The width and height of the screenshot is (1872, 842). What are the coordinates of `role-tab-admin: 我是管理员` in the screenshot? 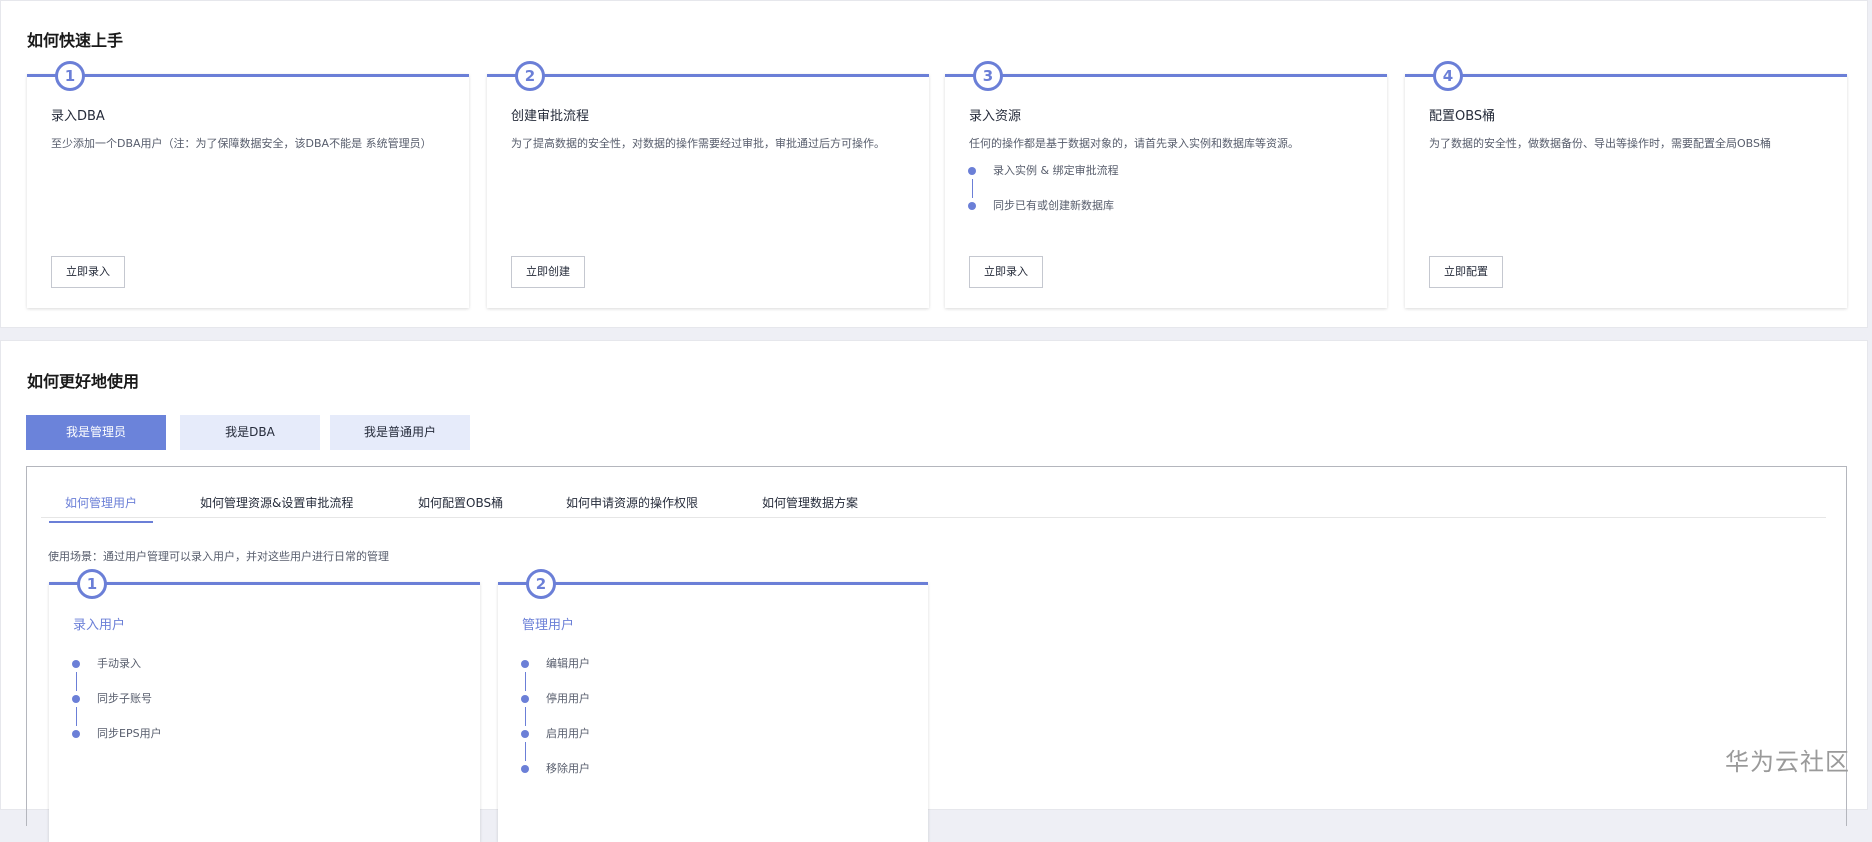 It's located at (96, 432).